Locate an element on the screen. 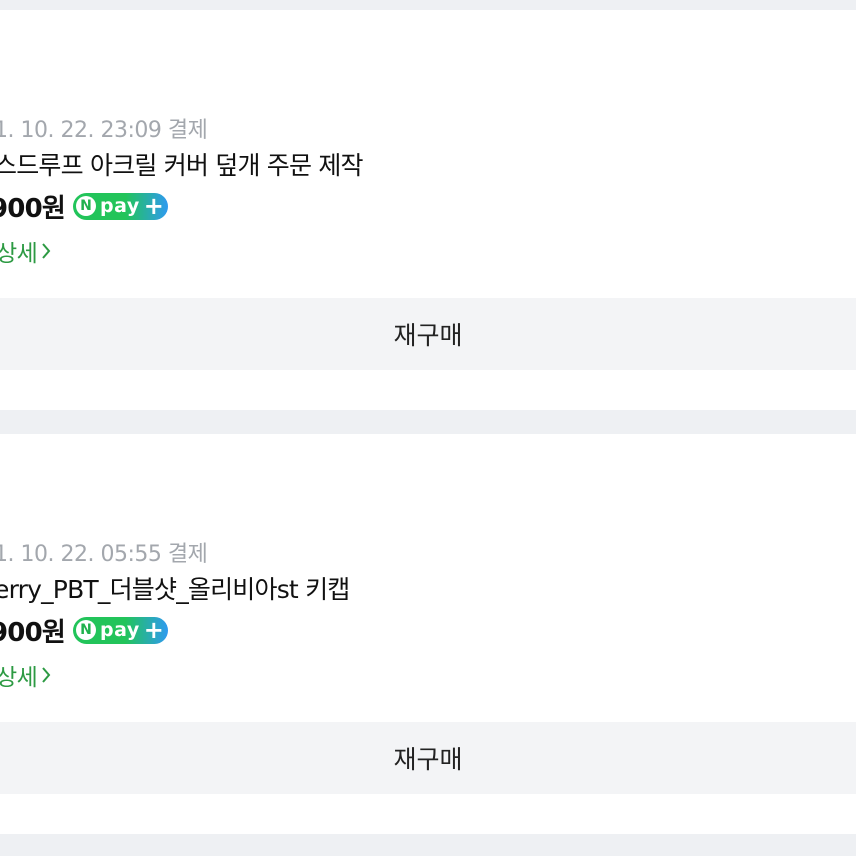 The width and height of the screenshot is (856, 856). order-date: 1. 10. 22. 23:09 결제 is located at coordinates (104, 130).